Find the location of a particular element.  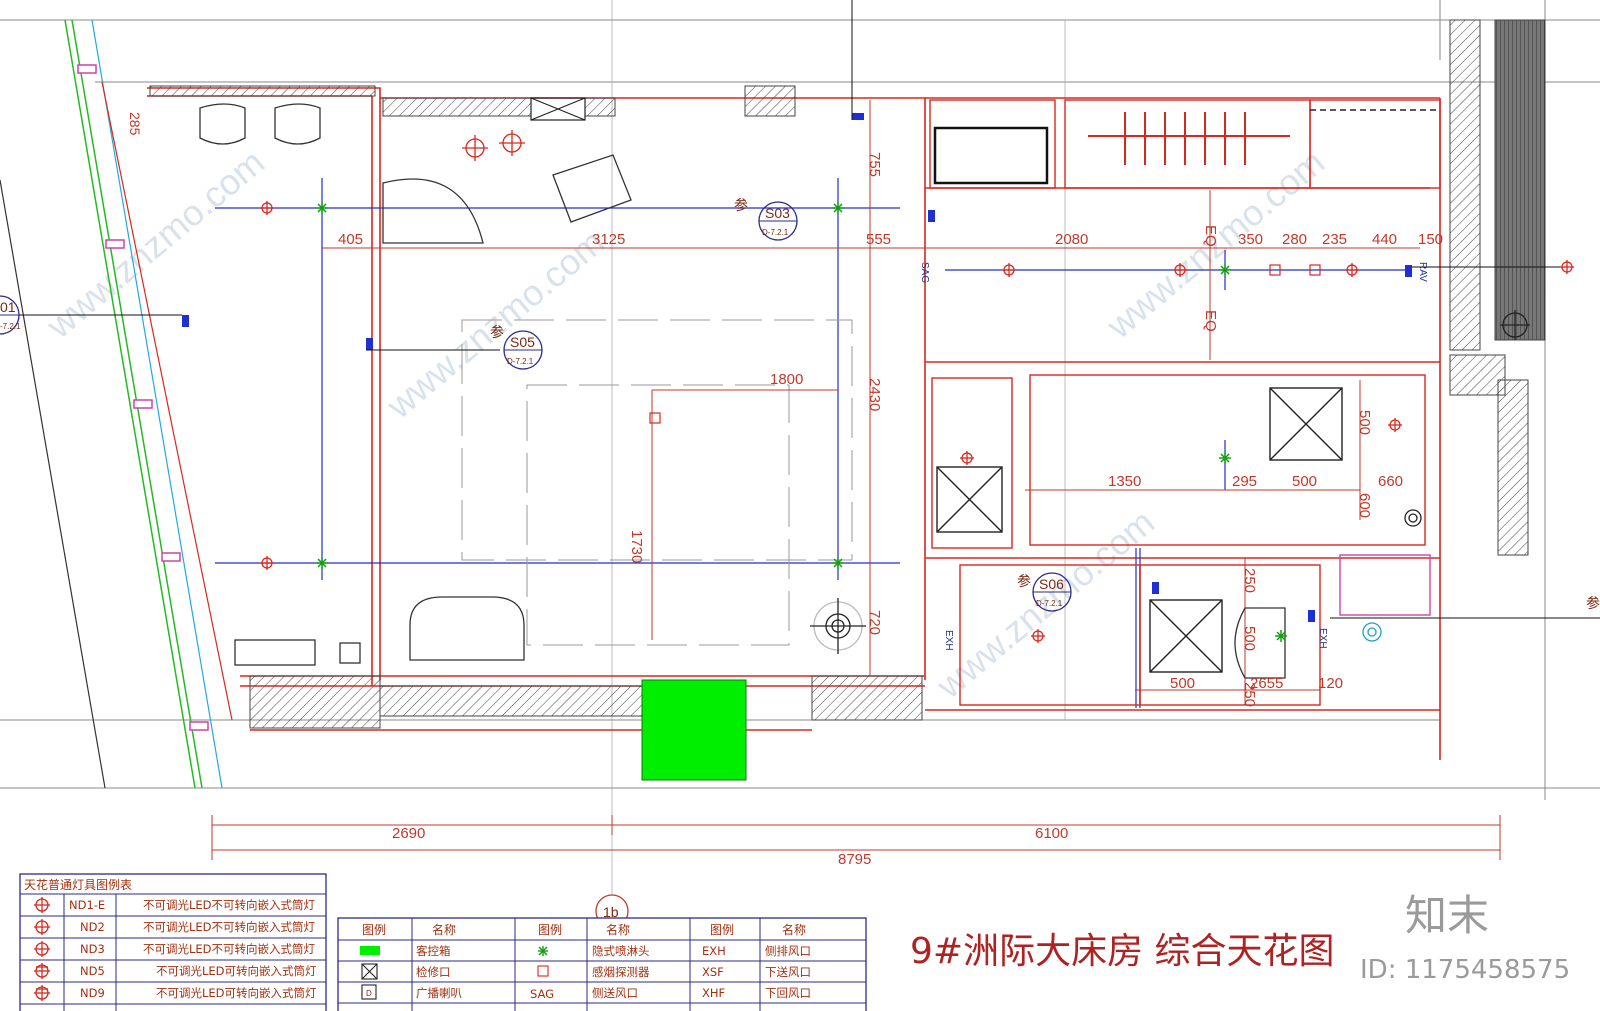

dim-3125: 3125 is located at coordinates (608, 239).